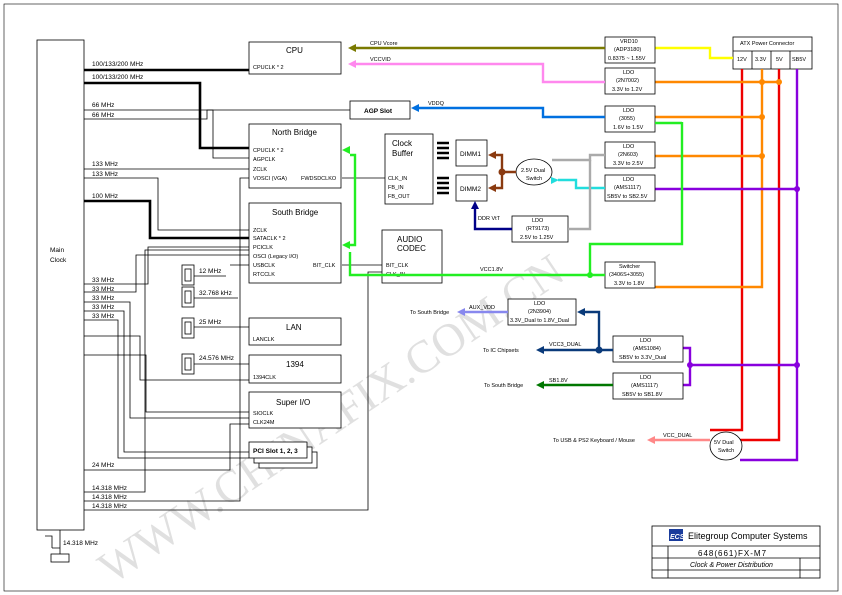 The height and width of the screenshot is (595, 842). Describe the element at coordinates (103, 289) in the screenshot. I see `m33-label-2: 33 MHz` at that location.